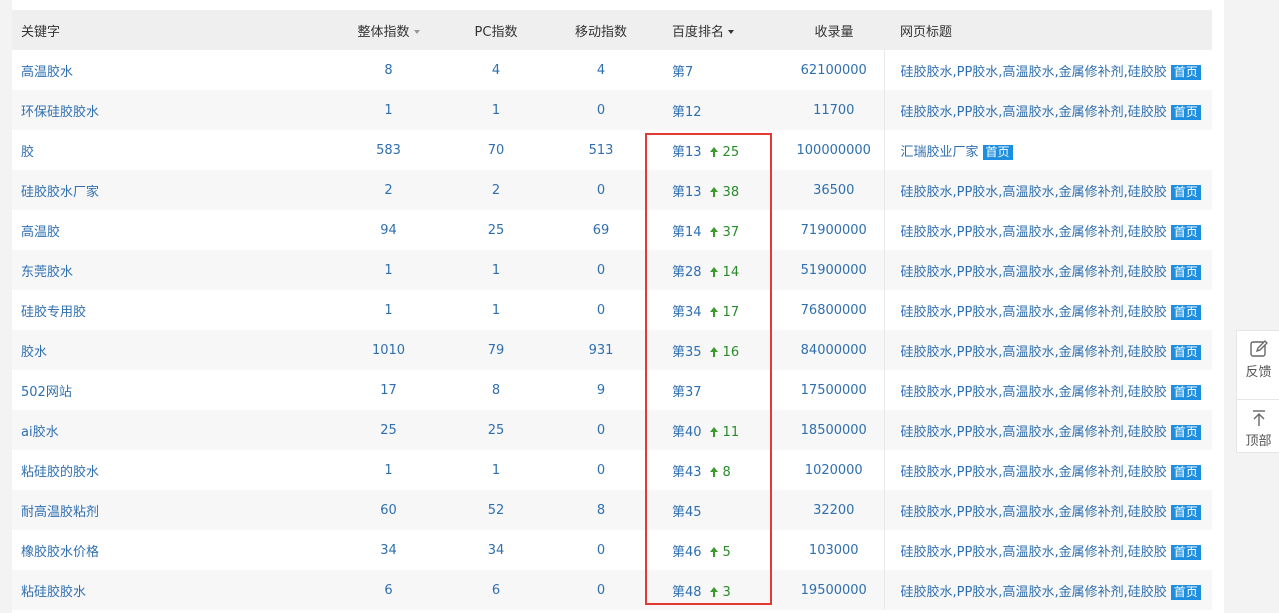 This screenshot has height=613, width=1279. Describe the element at coordinates (171, 310) in the screenshot. I see `keyword-link: 硅胶专用胶` at that location.